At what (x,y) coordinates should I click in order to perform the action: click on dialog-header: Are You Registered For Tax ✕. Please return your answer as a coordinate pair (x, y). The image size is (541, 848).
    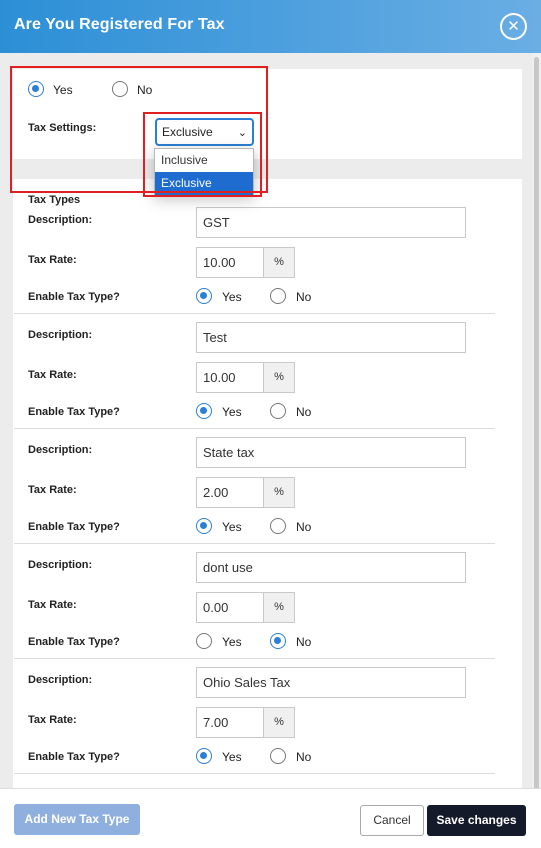
    Looking at the image, I should click on (270, 26).